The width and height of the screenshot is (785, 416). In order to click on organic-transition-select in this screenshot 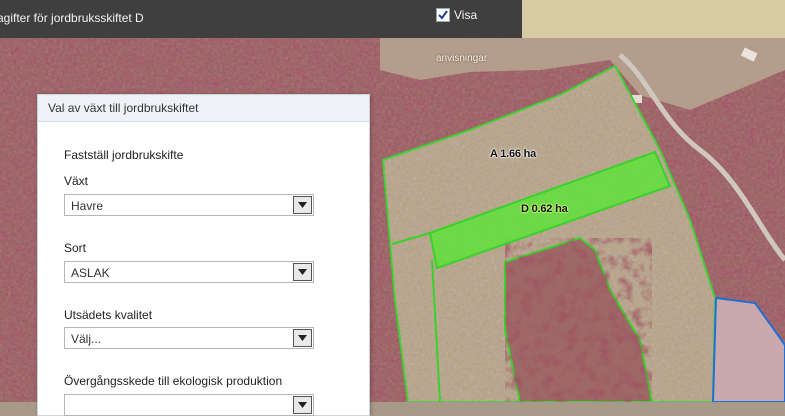, I will do `click(189, 405)`.